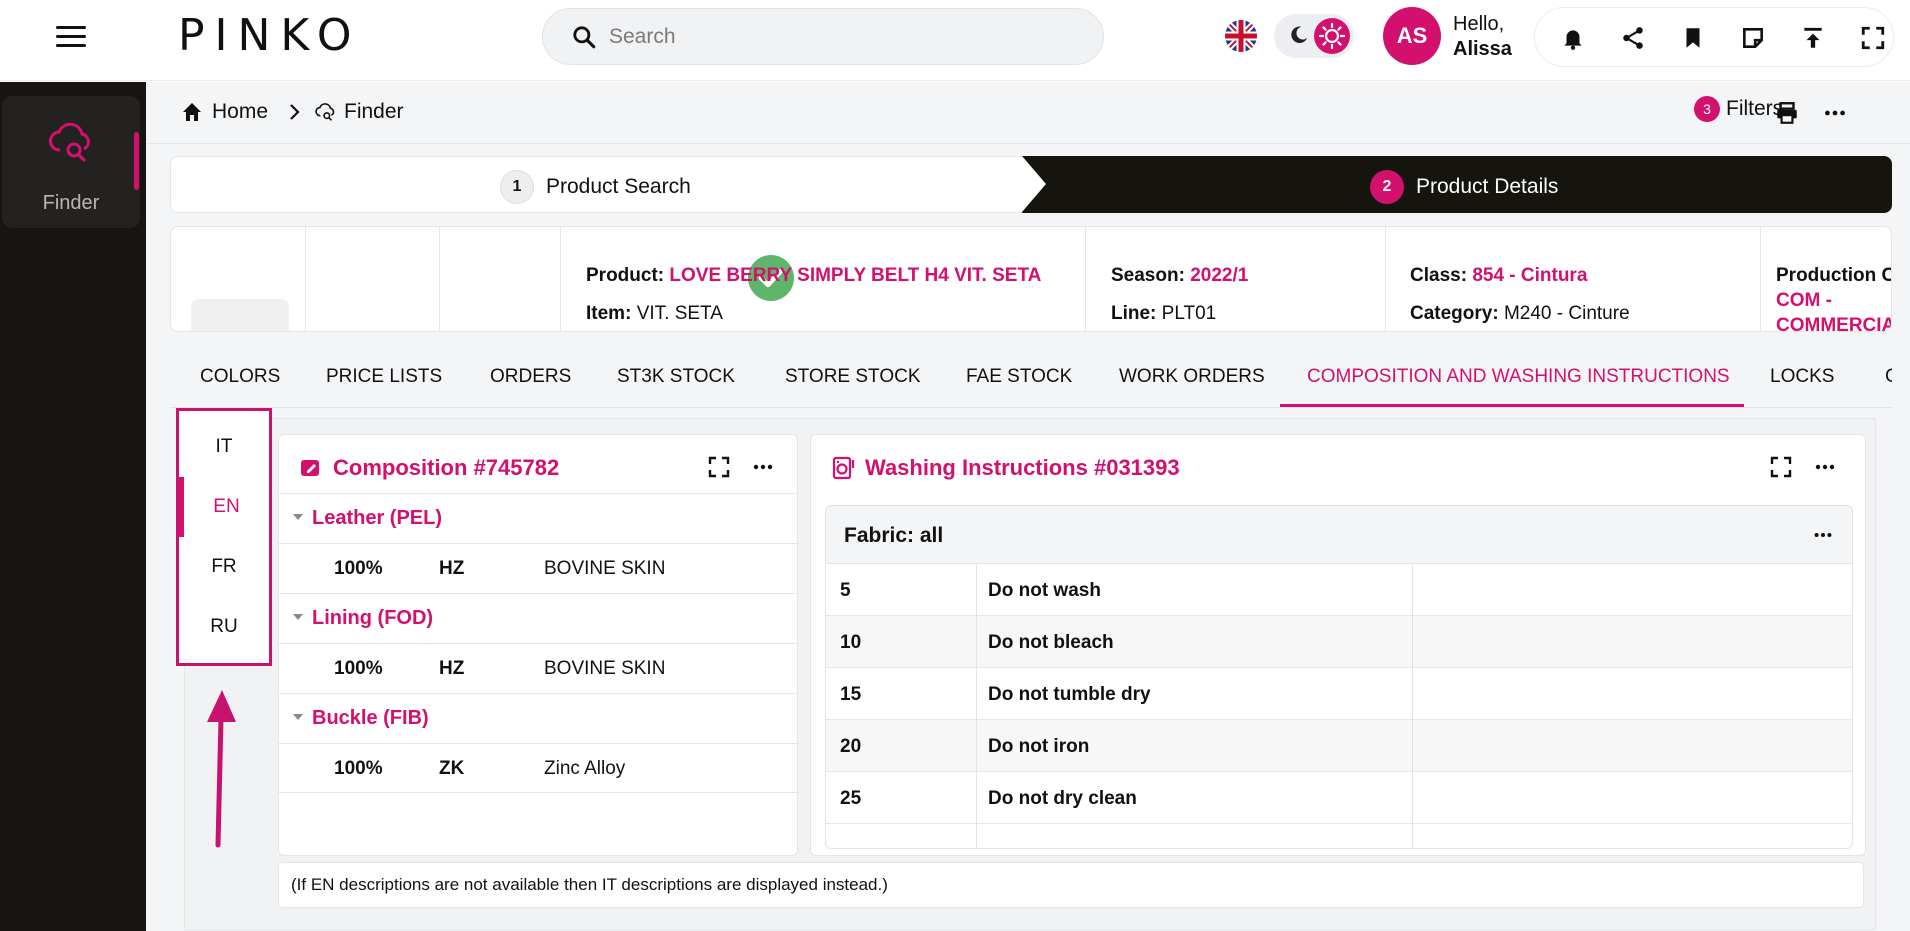 The image size is (1910, 931). I want to click on home-icon, so click(192, 112).